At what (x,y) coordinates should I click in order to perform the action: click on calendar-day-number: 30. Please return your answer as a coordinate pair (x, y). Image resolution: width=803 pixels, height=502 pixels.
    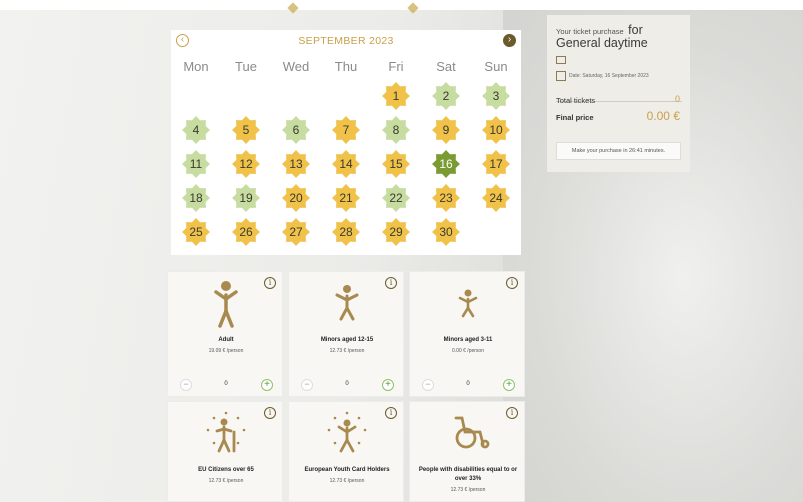
    Looking at the image, I should click on (446, 232).